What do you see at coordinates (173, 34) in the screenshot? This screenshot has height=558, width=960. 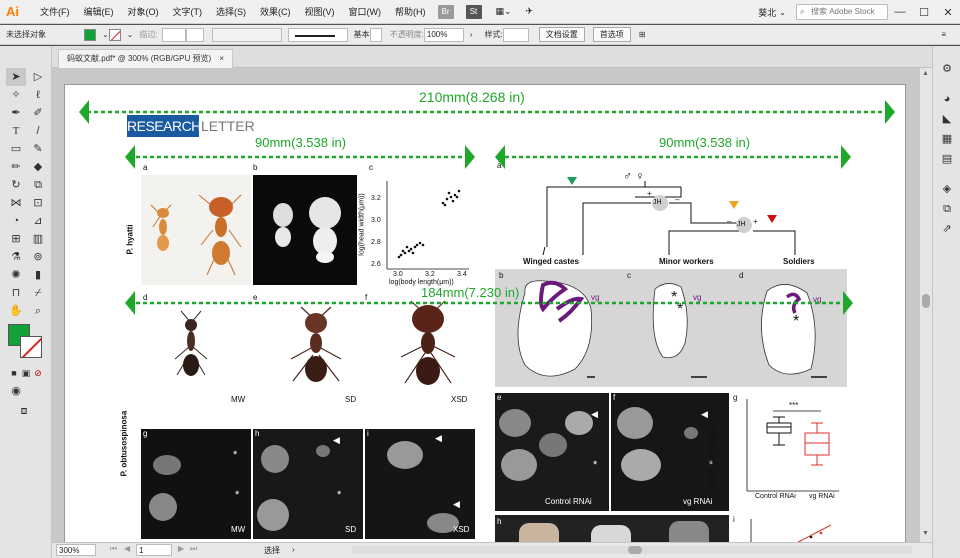 I see `stroke-weight-field` at bounding box center [173, 34].